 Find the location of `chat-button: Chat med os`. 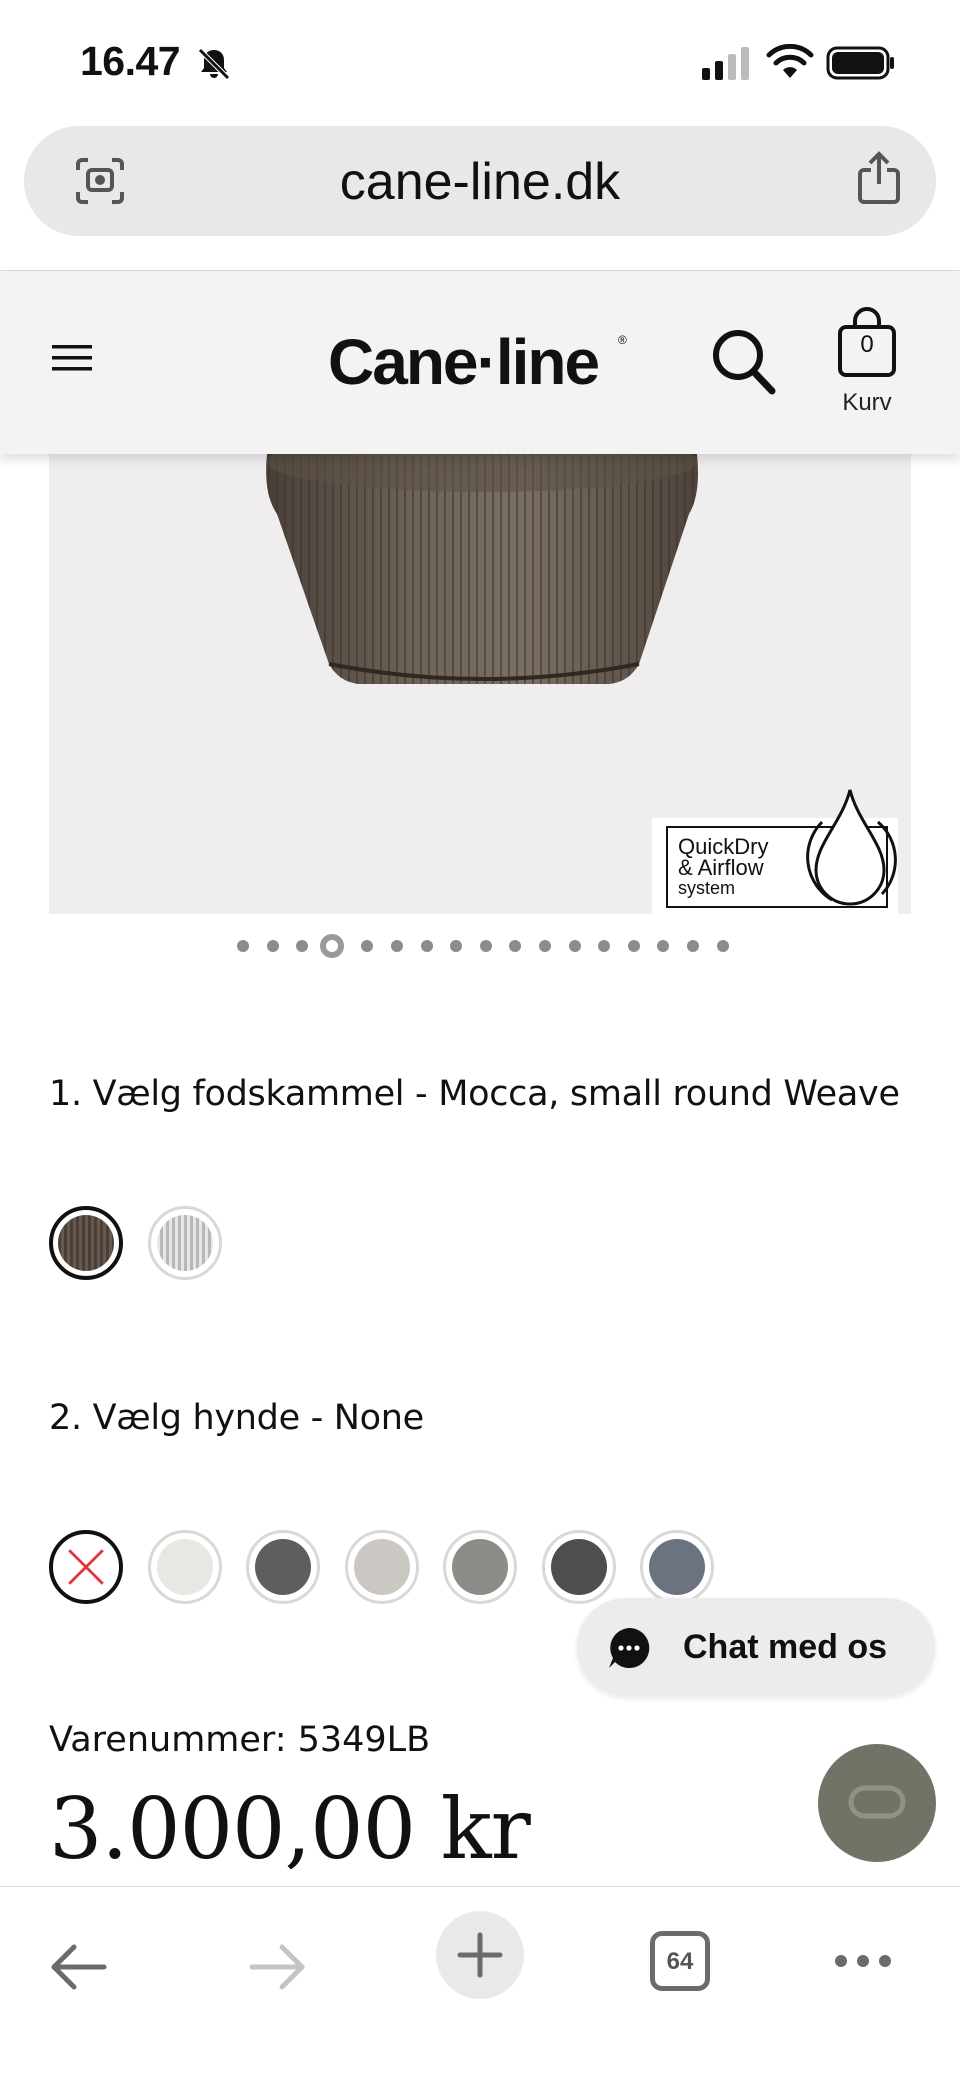

chat-button: Chat med os is located at coordinates (756, 1647).